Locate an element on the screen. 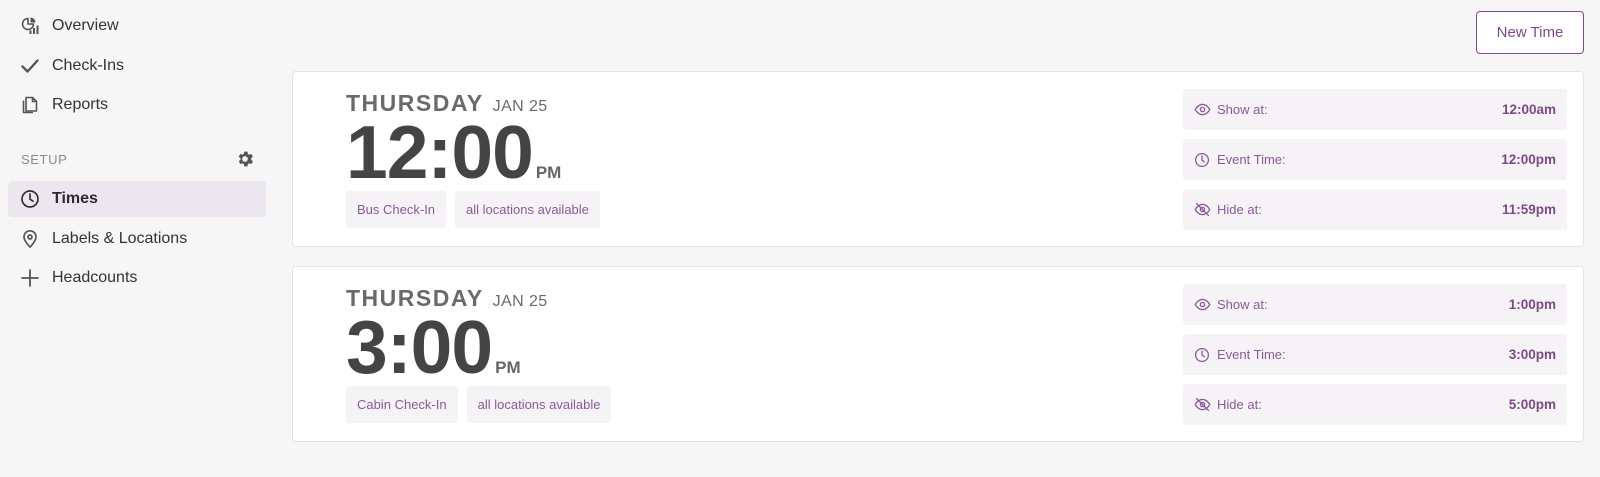 The height and width of the screenshot is (477, 1600). tag-check-in-type: Bus Check-In is located at coordinates (396, 209).